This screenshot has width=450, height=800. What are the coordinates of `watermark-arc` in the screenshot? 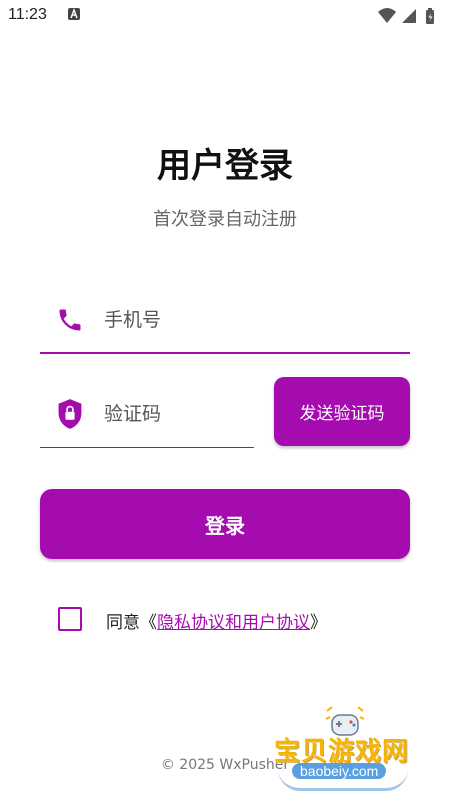 It's located at (343, 780).